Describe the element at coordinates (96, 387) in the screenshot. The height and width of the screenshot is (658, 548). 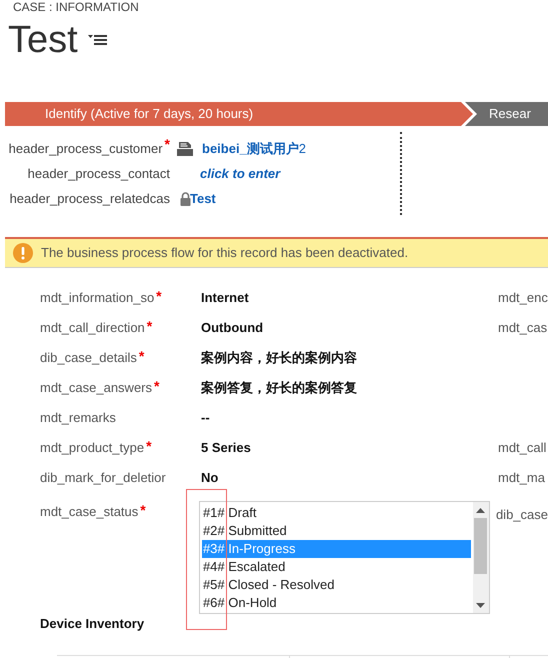
I see `field-label: mdt_case_answers` at that location.